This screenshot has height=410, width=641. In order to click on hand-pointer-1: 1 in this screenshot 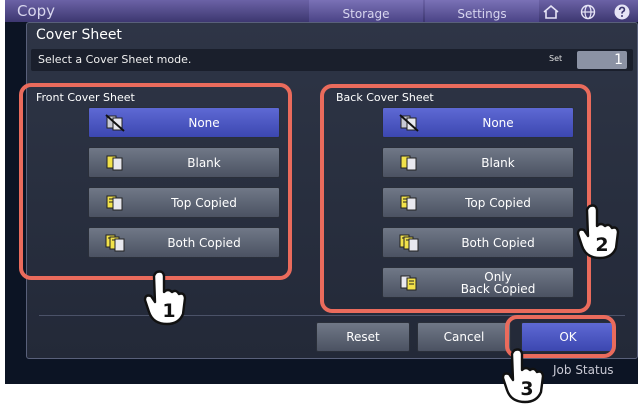, I will do `click(166, 298)`.